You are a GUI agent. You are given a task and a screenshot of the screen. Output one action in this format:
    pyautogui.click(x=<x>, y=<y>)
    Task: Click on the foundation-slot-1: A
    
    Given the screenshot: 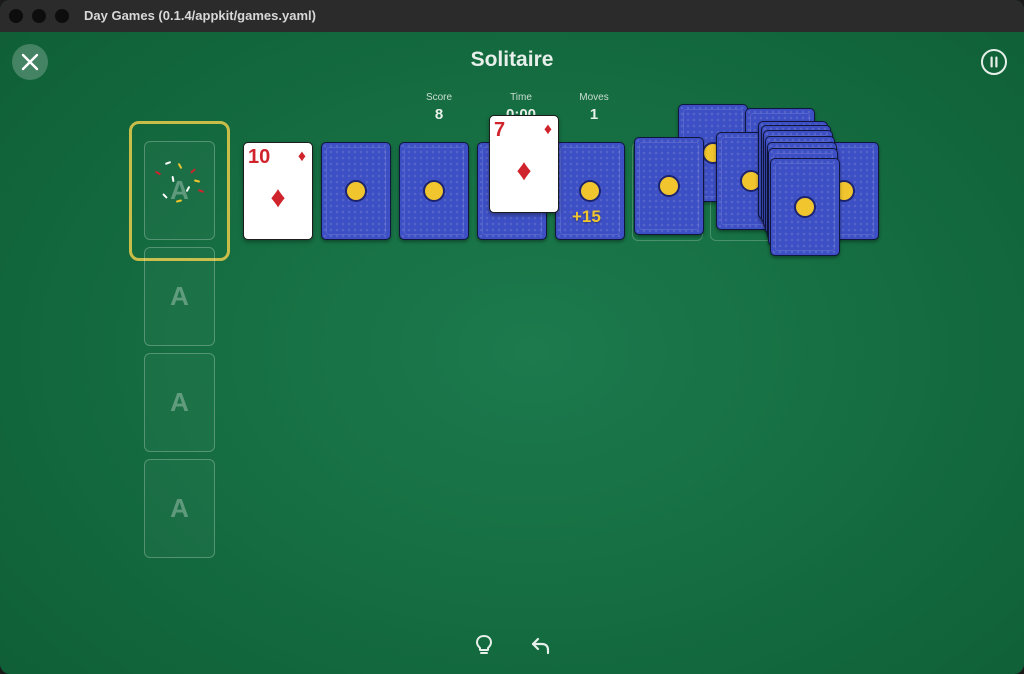 What is the action you would take?
    pyautogui.click(x=179, y=190)
    